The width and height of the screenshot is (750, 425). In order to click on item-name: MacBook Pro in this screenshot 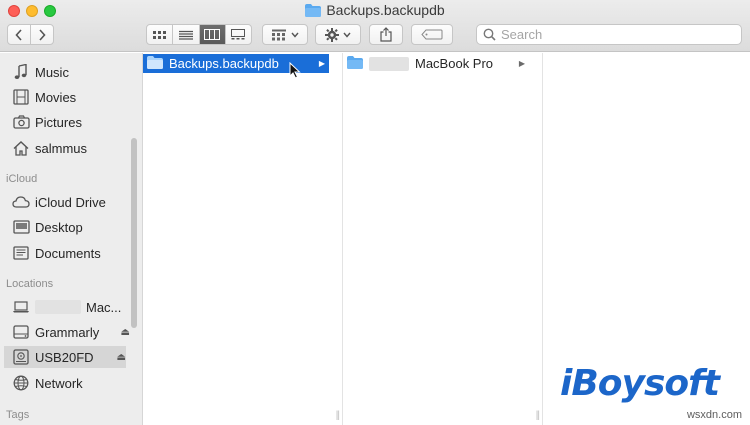, I will do `click(454, 63)`.